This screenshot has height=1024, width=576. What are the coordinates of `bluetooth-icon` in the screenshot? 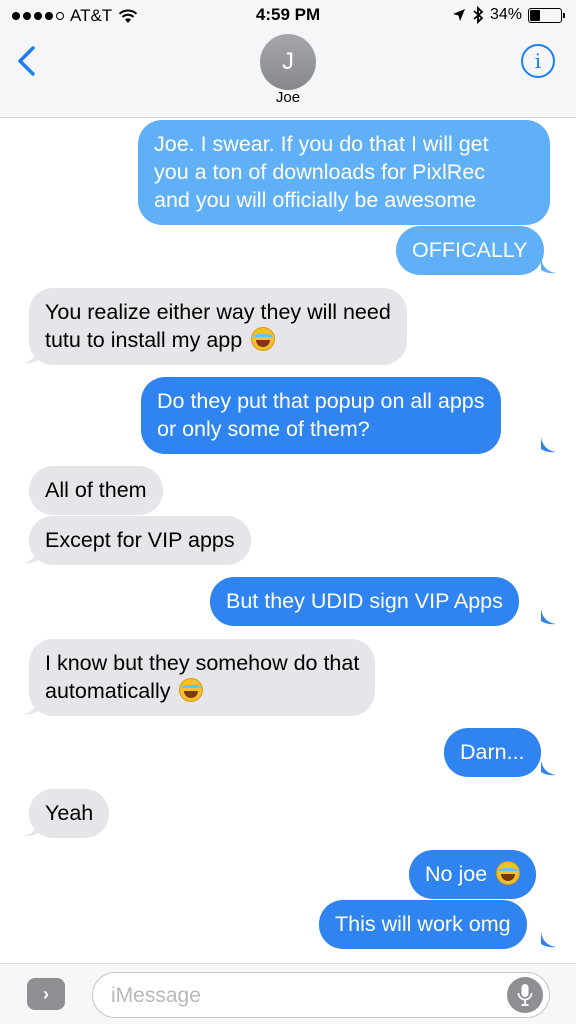 It's located at (478, 15).